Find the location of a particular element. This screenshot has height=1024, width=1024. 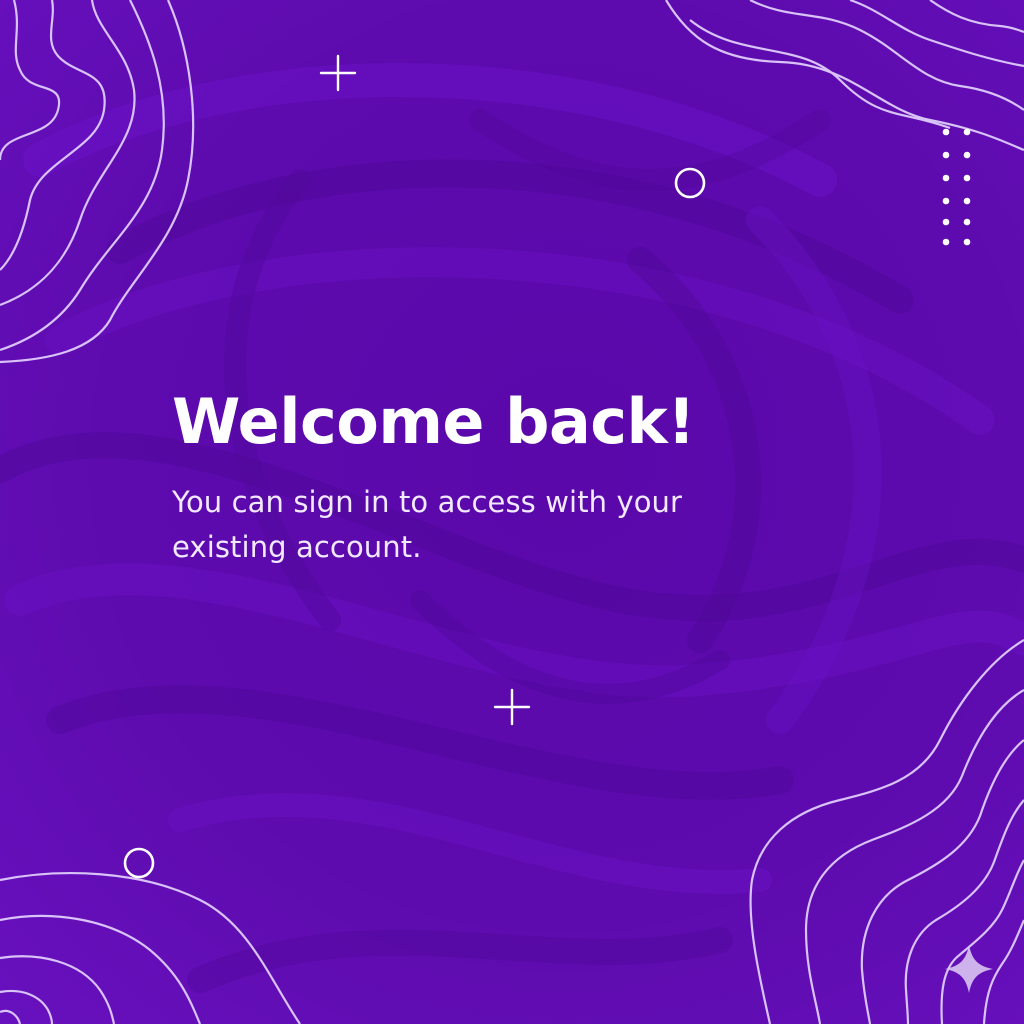

welcome-title: Welcome back! is located at coordinates (434, 421).